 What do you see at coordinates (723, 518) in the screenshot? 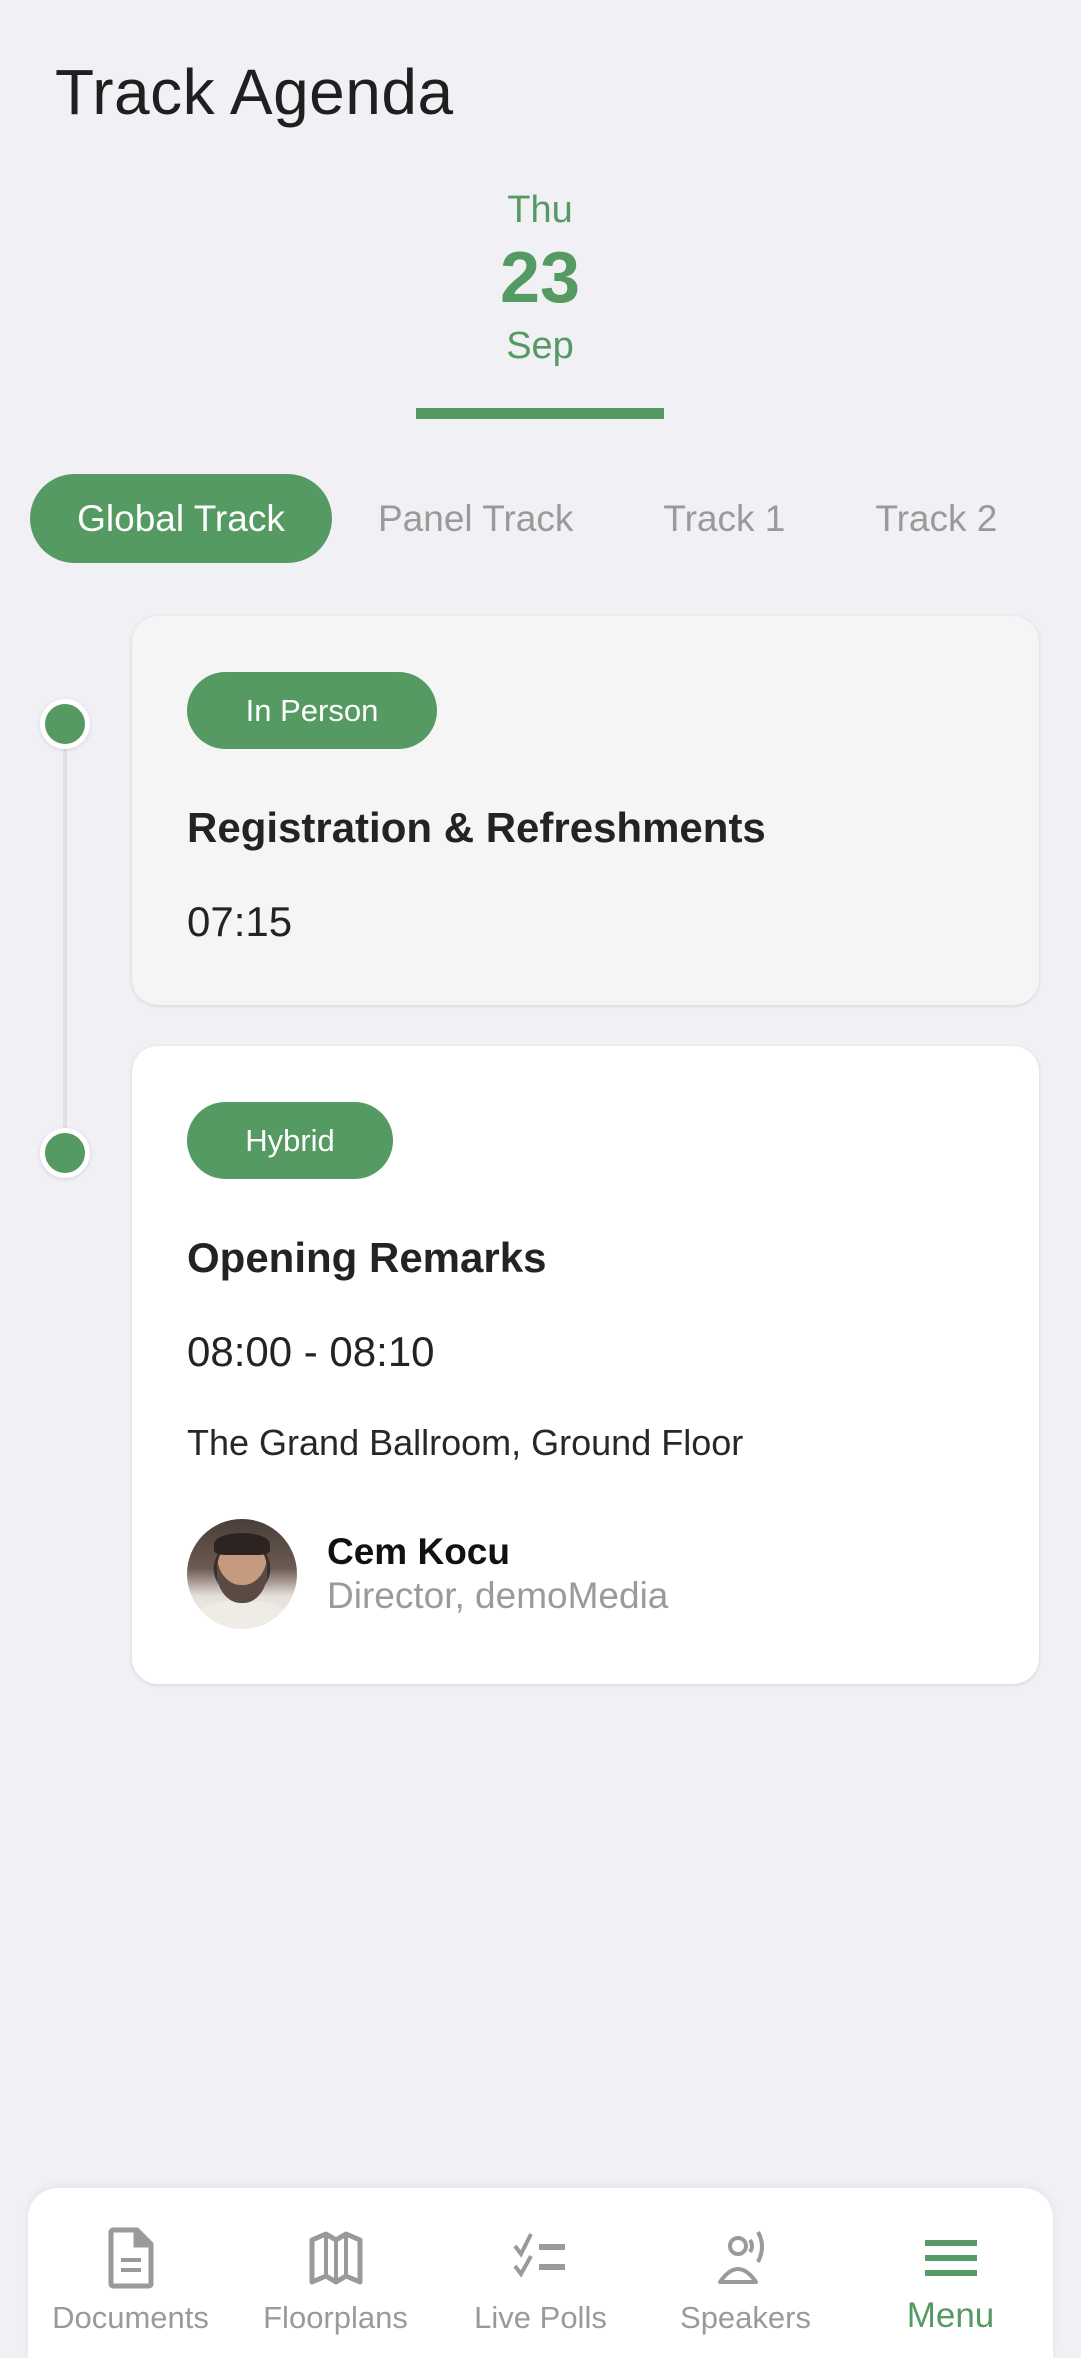
I see `tab-track-1: Track 1` at bounding box center [723, 518].